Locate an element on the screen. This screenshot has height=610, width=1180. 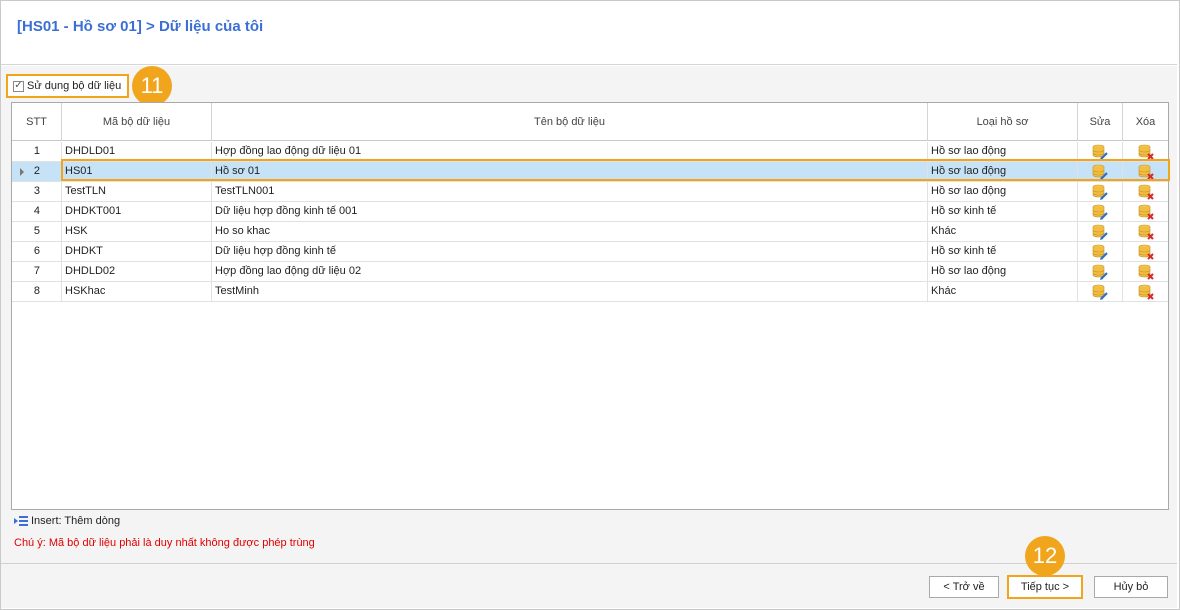
cell-stt: 7 is located at coordinates (37, 271).